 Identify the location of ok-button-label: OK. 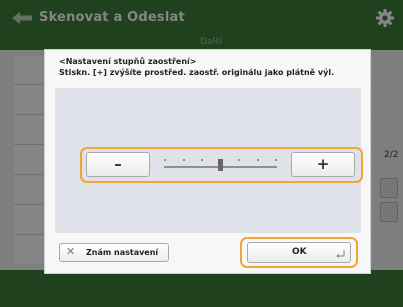
(299, 252).